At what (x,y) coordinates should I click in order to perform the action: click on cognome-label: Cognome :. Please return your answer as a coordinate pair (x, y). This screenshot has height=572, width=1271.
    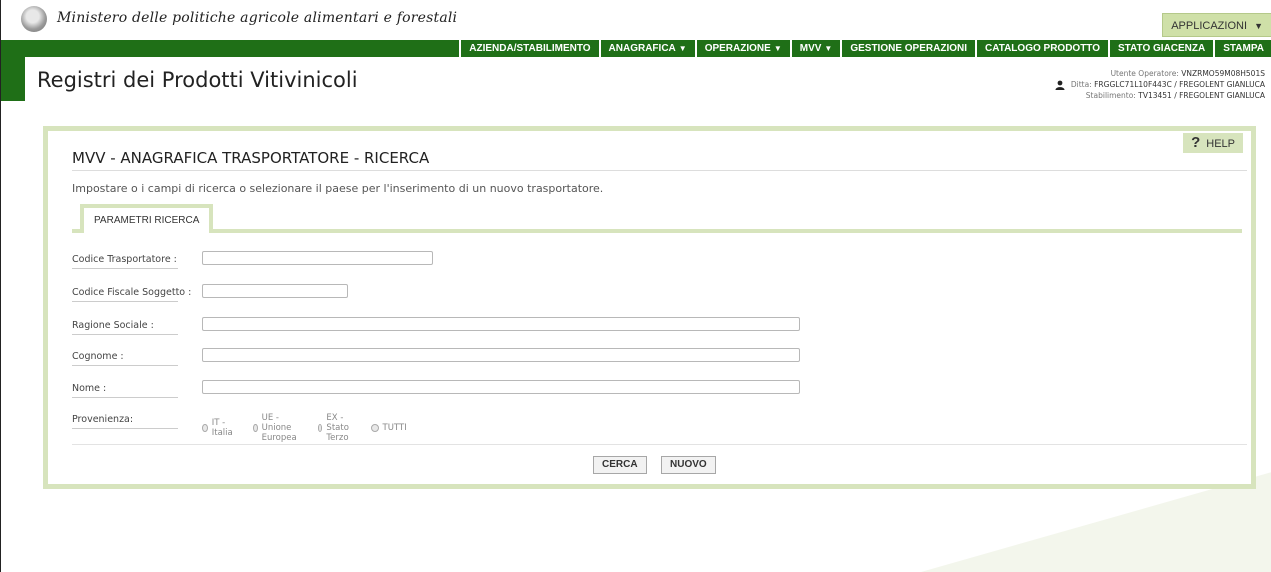
    Looking at the image, I should click on (125, 358).